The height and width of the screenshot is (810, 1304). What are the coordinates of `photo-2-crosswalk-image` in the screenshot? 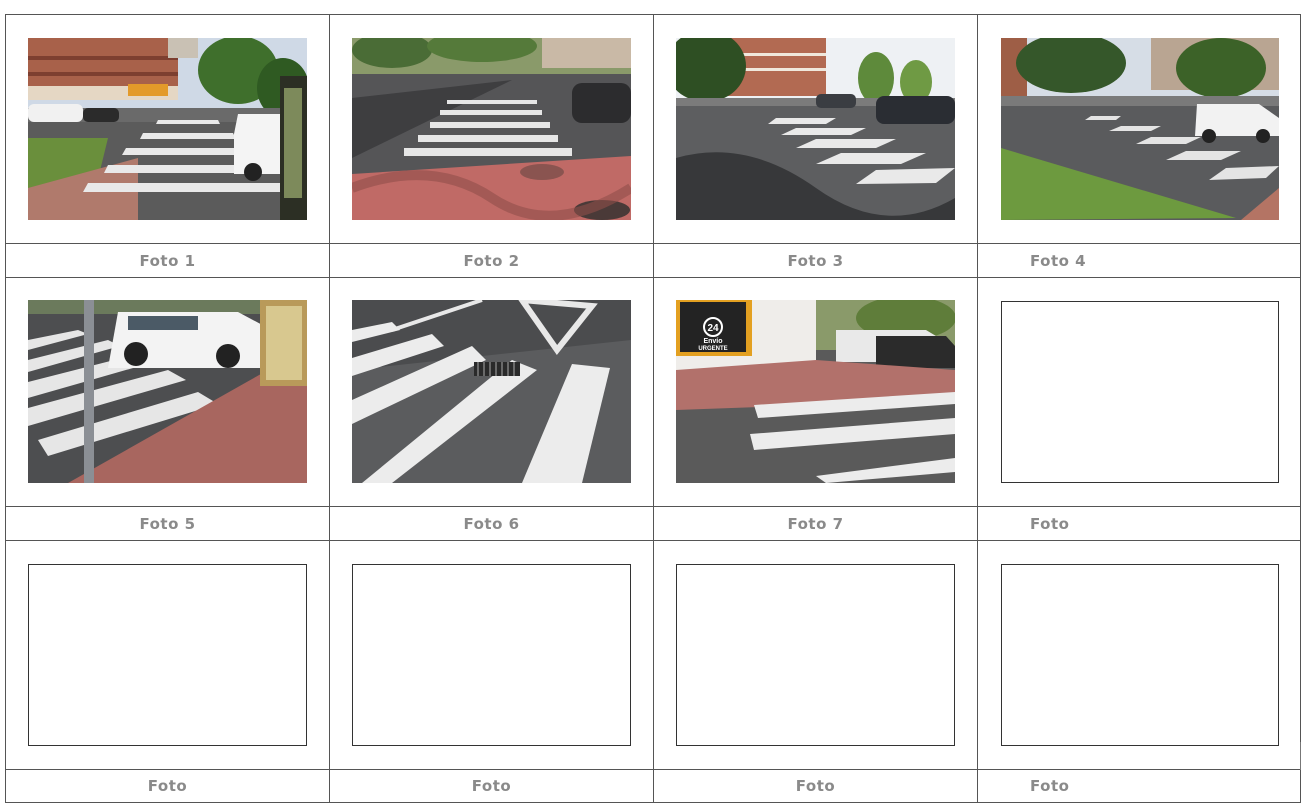 It's located at (491, 129).